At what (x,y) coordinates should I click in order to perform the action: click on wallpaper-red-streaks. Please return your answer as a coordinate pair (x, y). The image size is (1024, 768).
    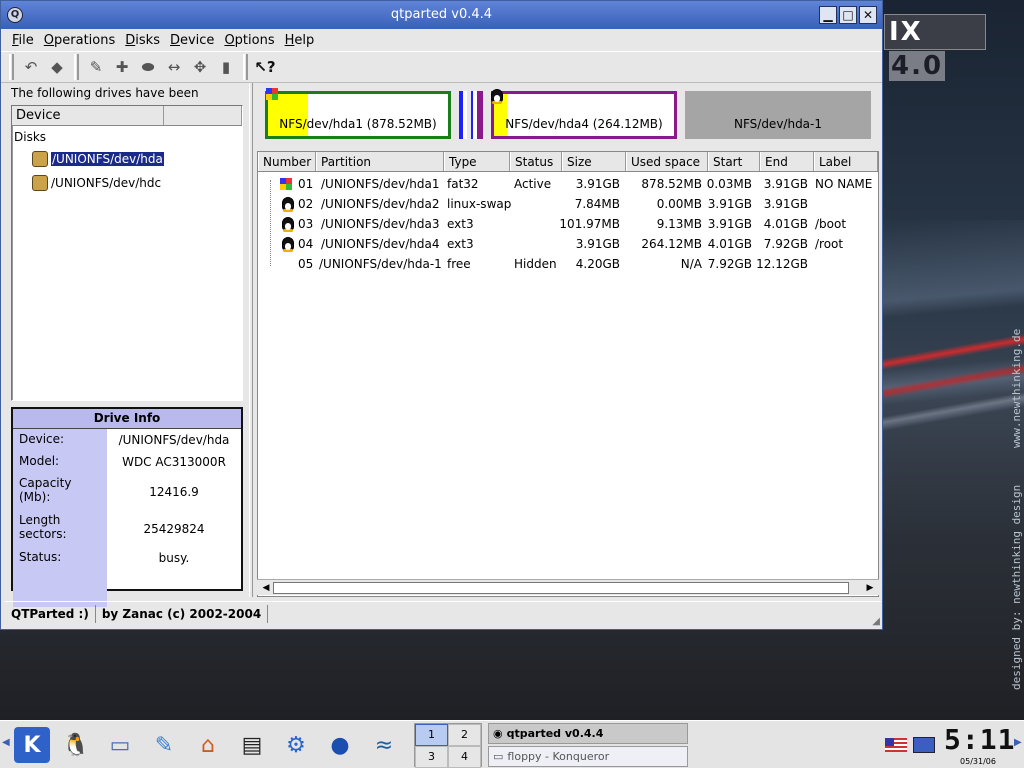
    Looking at the image, I should click on (952, 390).